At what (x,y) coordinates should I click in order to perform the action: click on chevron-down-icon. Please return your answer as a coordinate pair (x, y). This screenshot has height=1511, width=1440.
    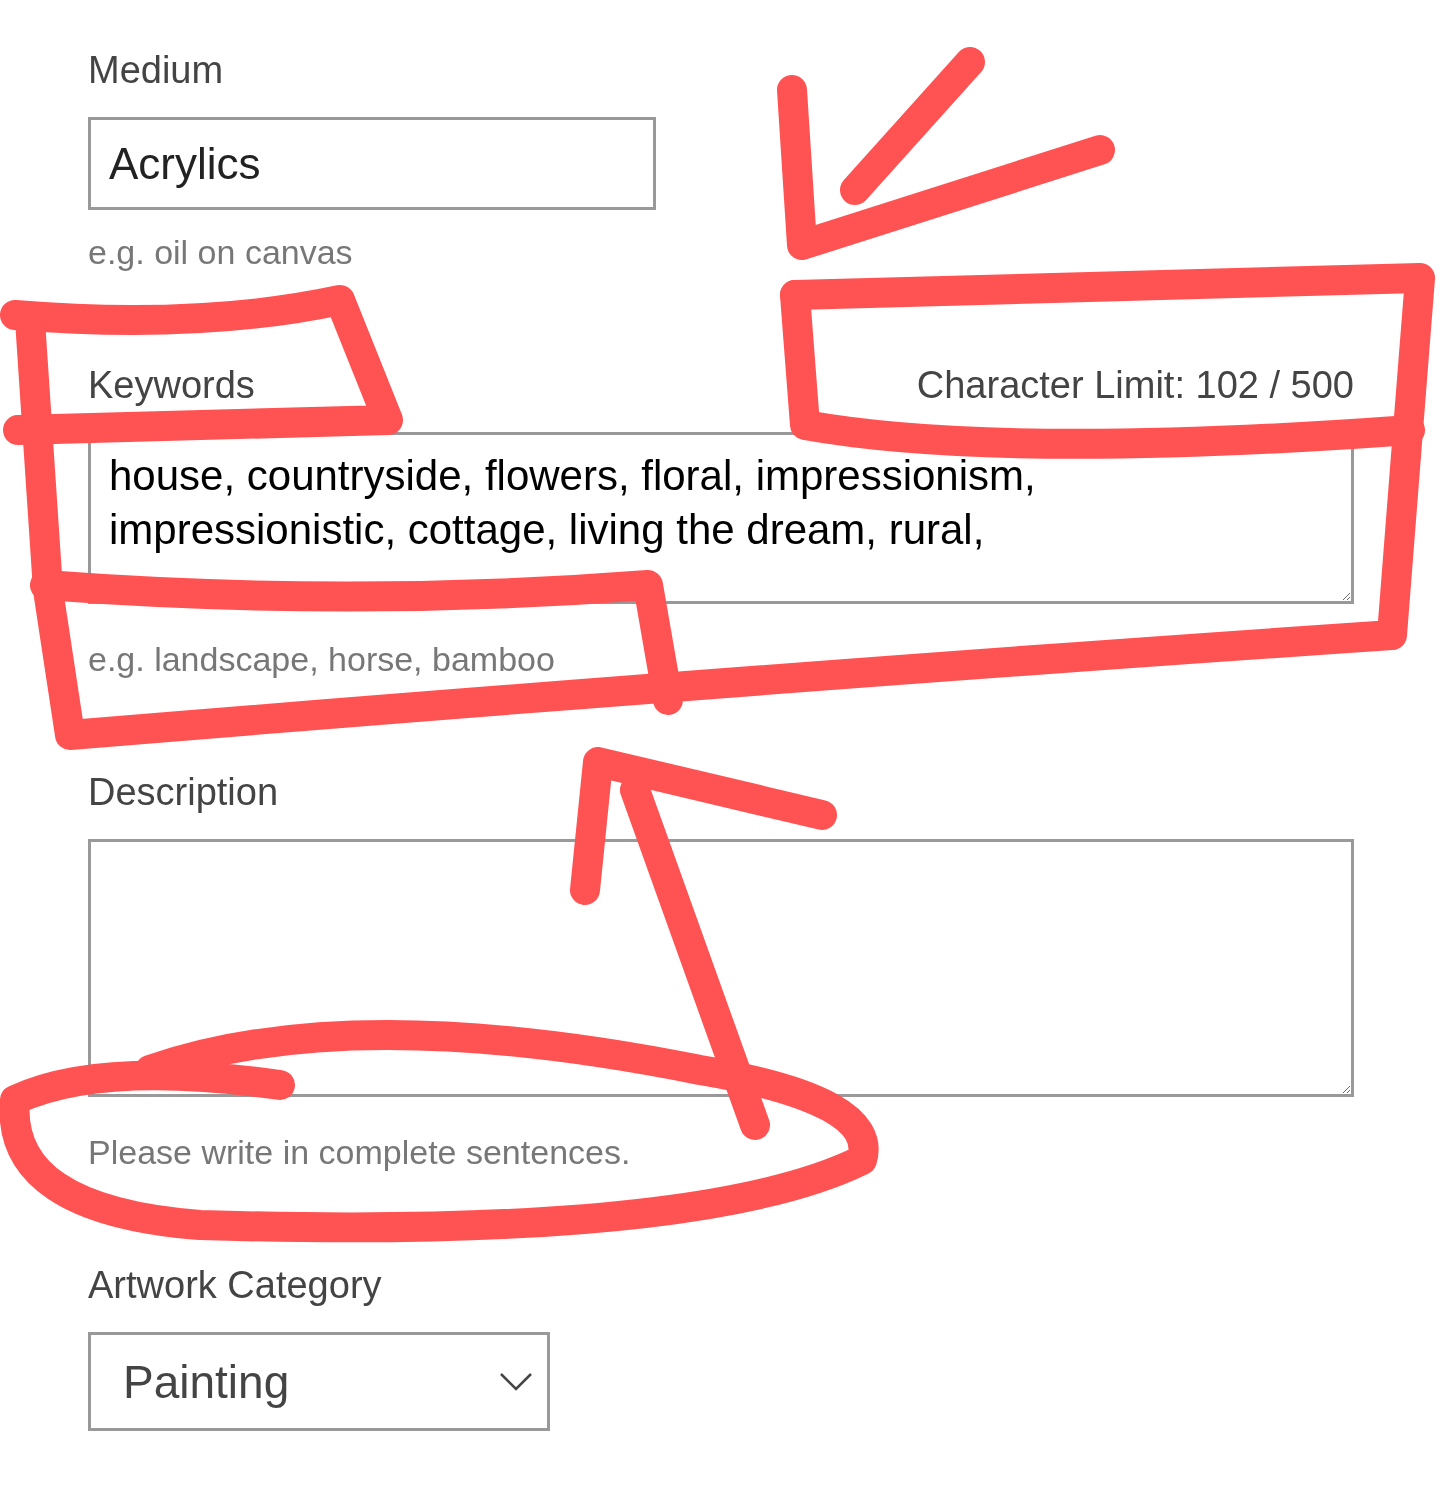
    Looking at the image, I should click on (516, 1381).